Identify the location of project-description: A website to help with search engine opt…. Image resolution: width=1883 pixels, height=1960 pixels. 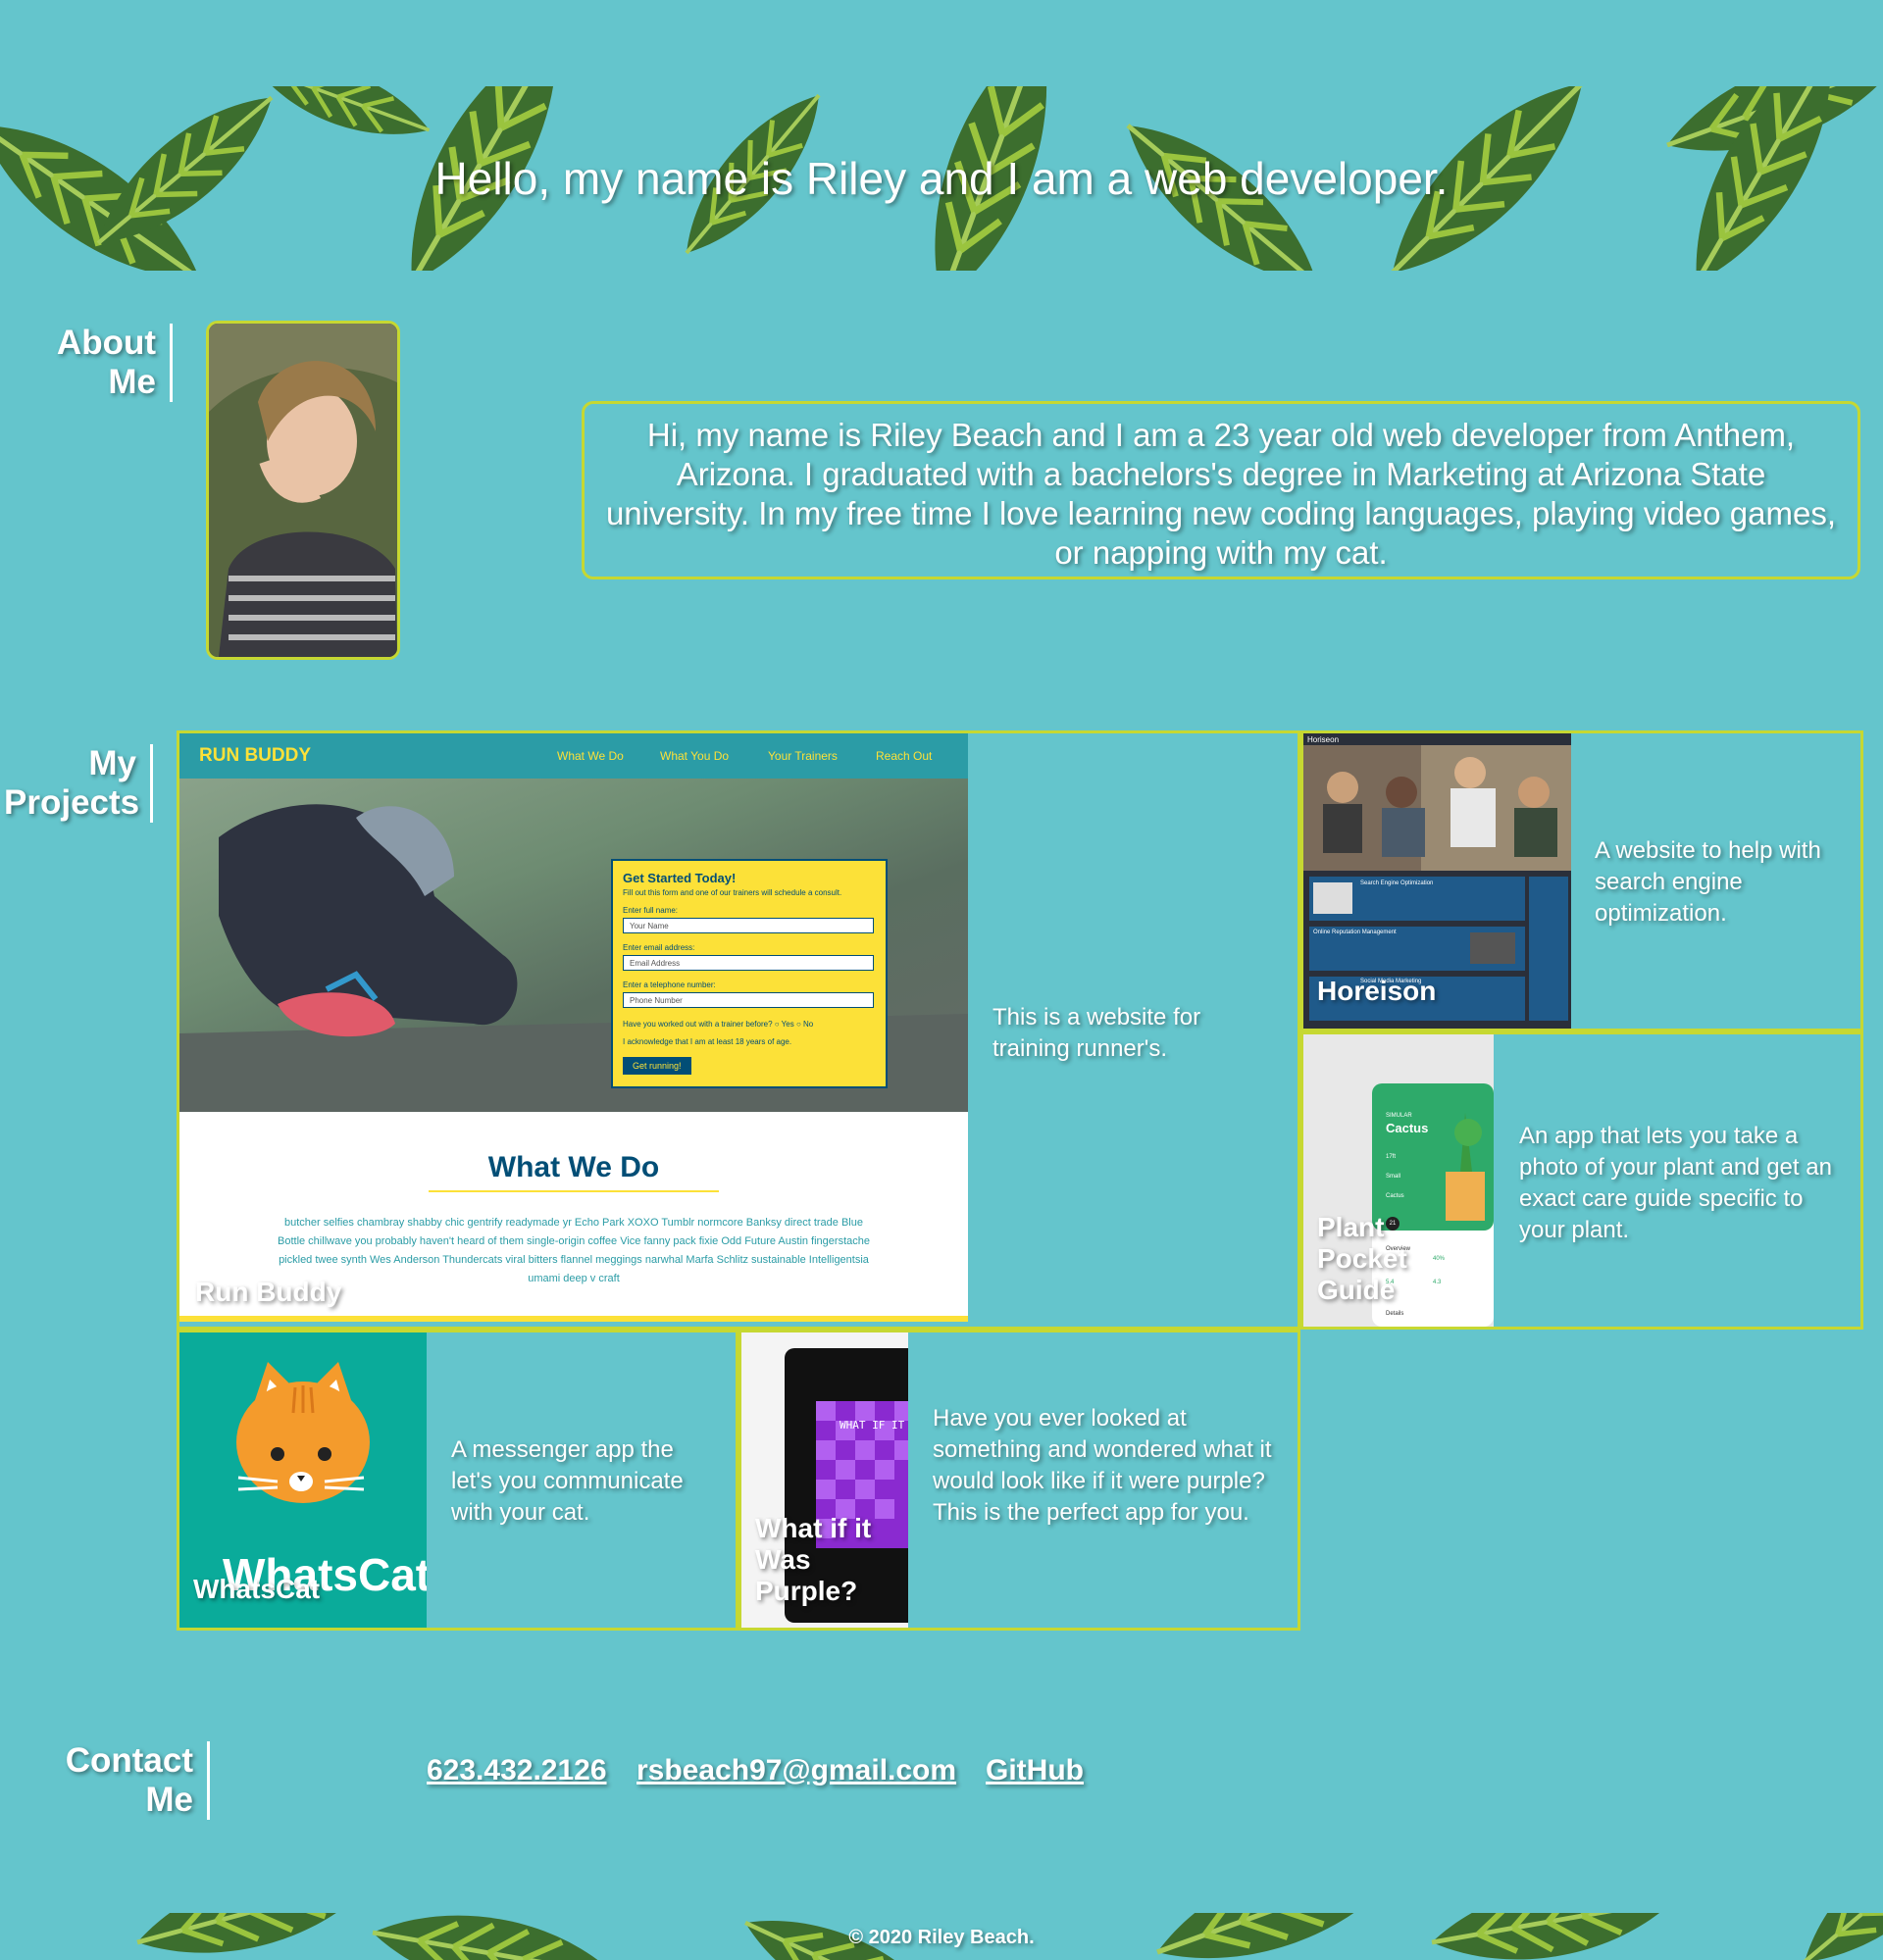
(1708, 882).